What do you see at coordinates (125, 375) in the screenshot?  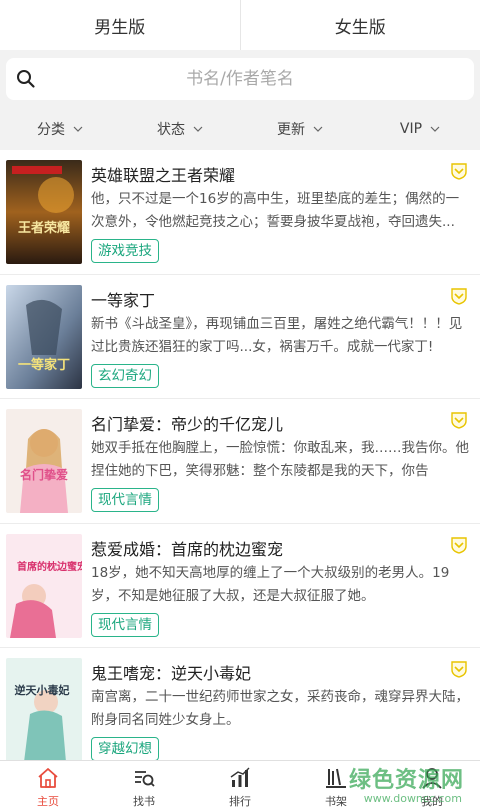 I see `genre-tag: 玄幻奇幻` at bounding box center [125, 375].